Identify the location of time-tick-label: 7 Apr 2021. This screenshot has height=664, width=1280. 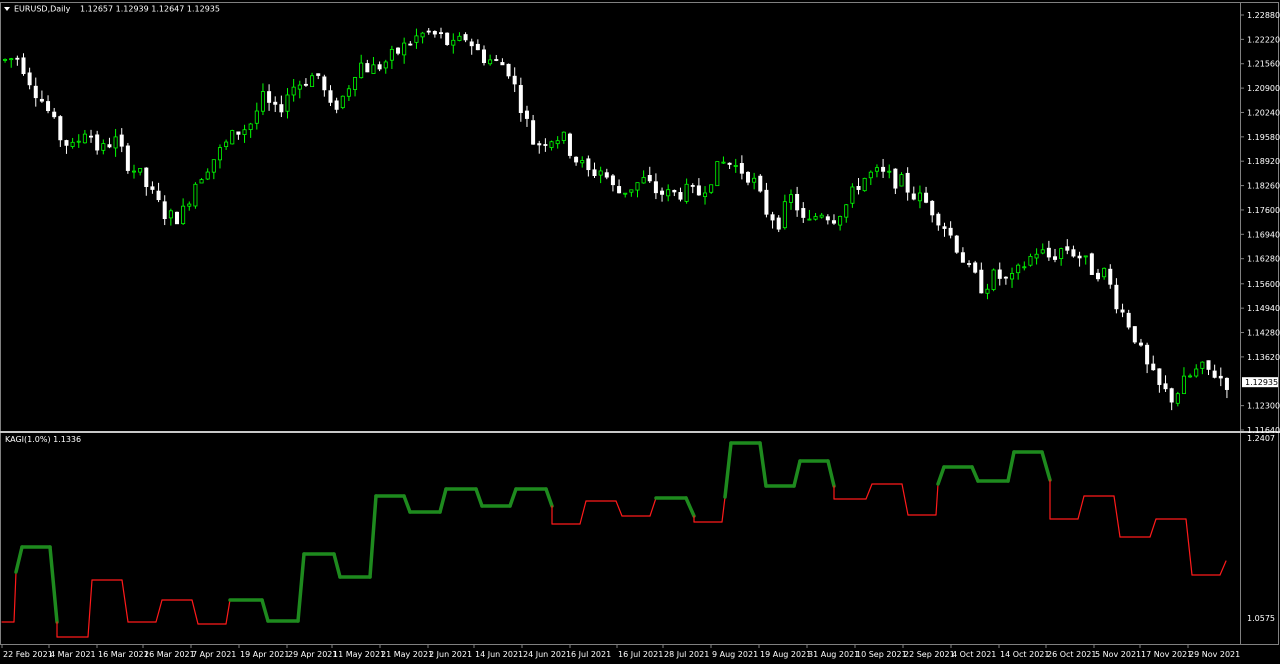
(214, 654).